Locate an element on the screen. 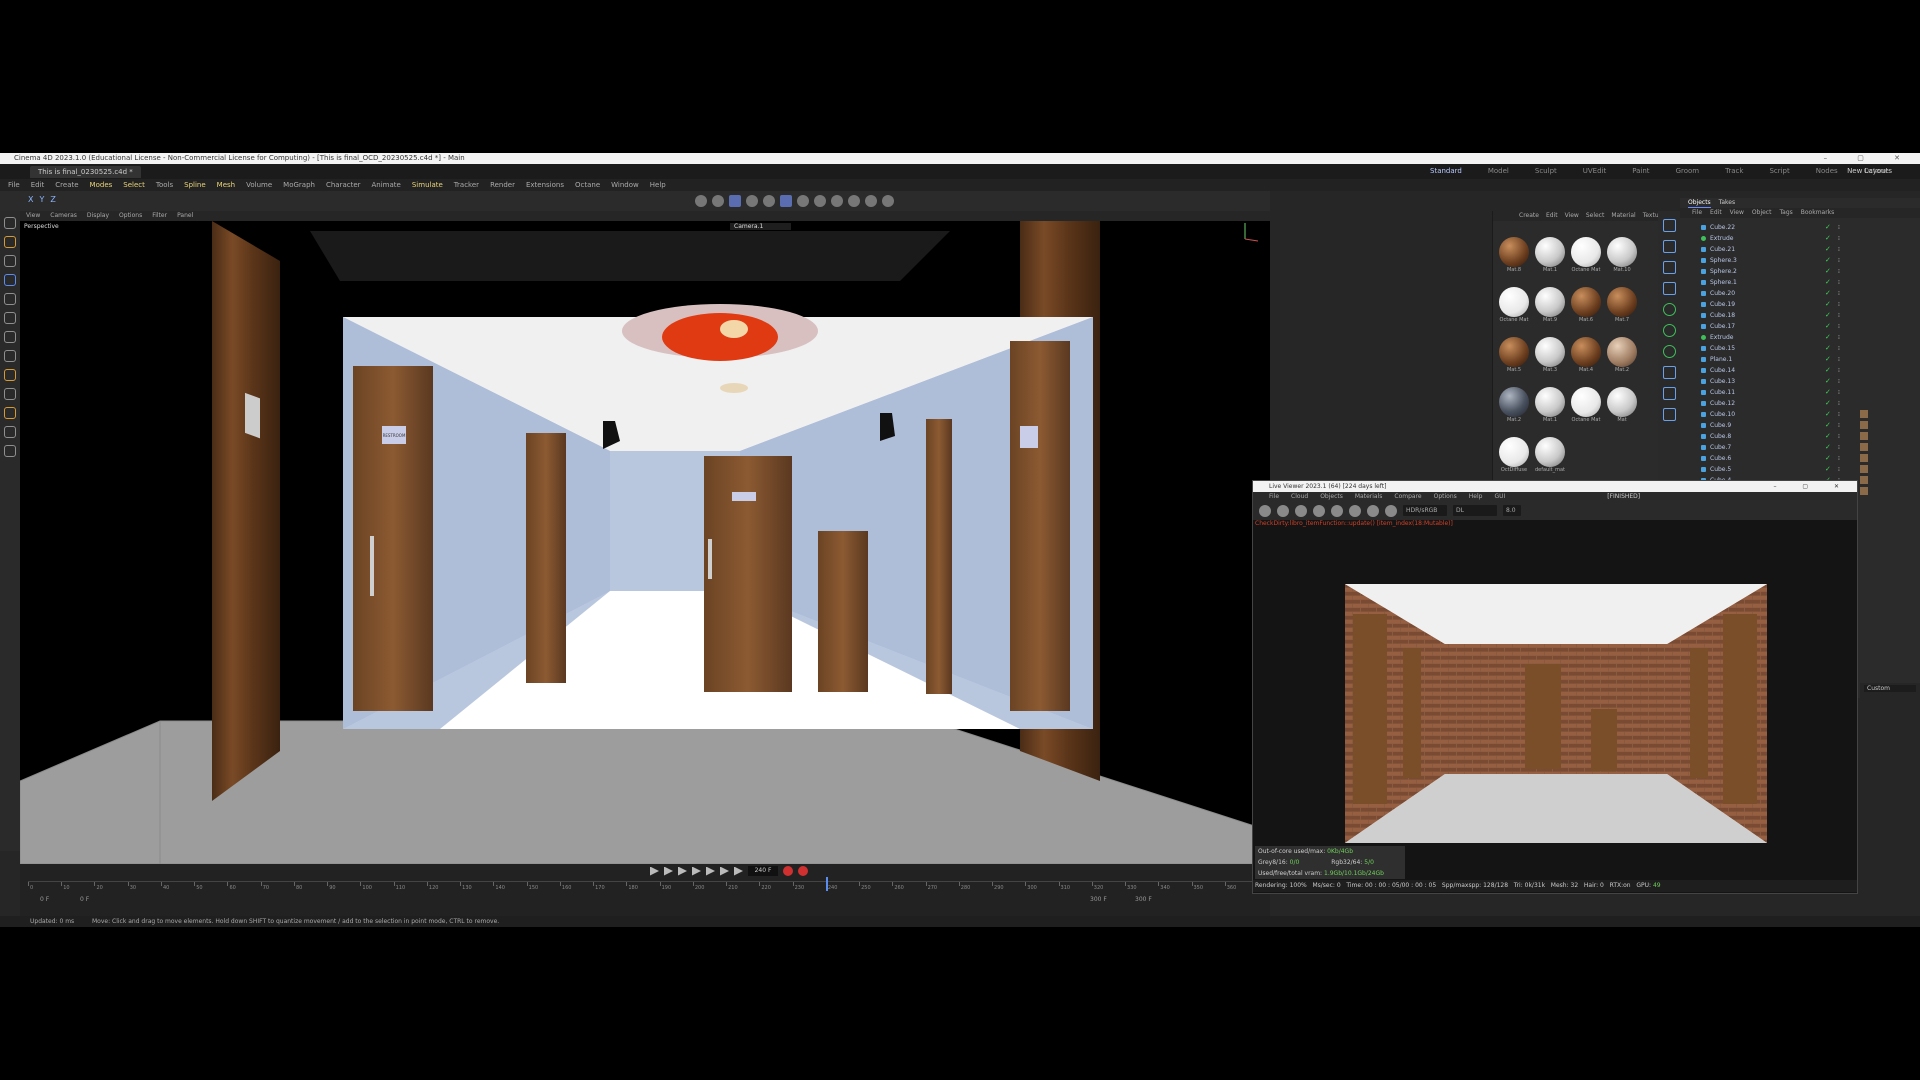  menu-character: Character is located at coordinates (343, 185).